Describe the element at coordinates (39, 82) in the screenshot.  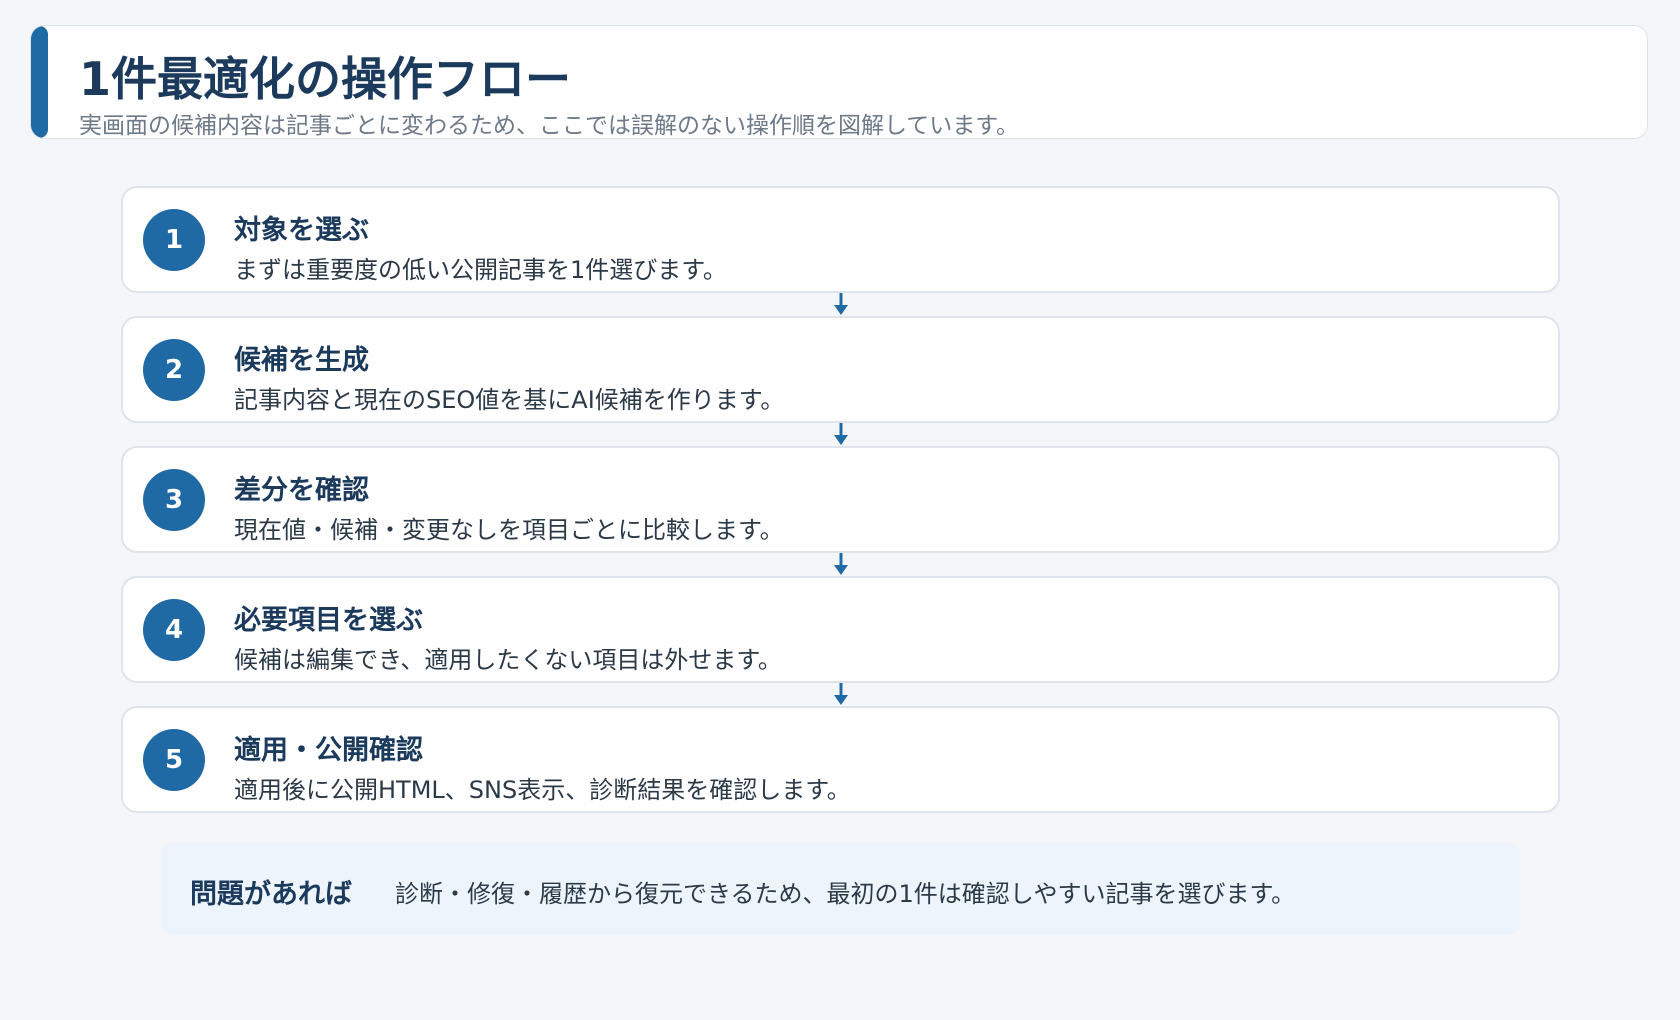
I see `header-accent-bar` at that location.